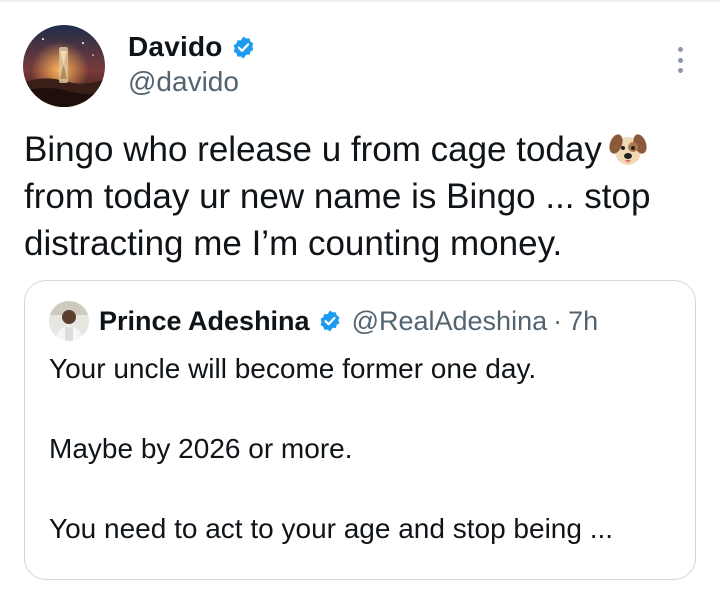  I want to click on quoted-paragraph: Your uncle will become former one day., so click(293, 368).